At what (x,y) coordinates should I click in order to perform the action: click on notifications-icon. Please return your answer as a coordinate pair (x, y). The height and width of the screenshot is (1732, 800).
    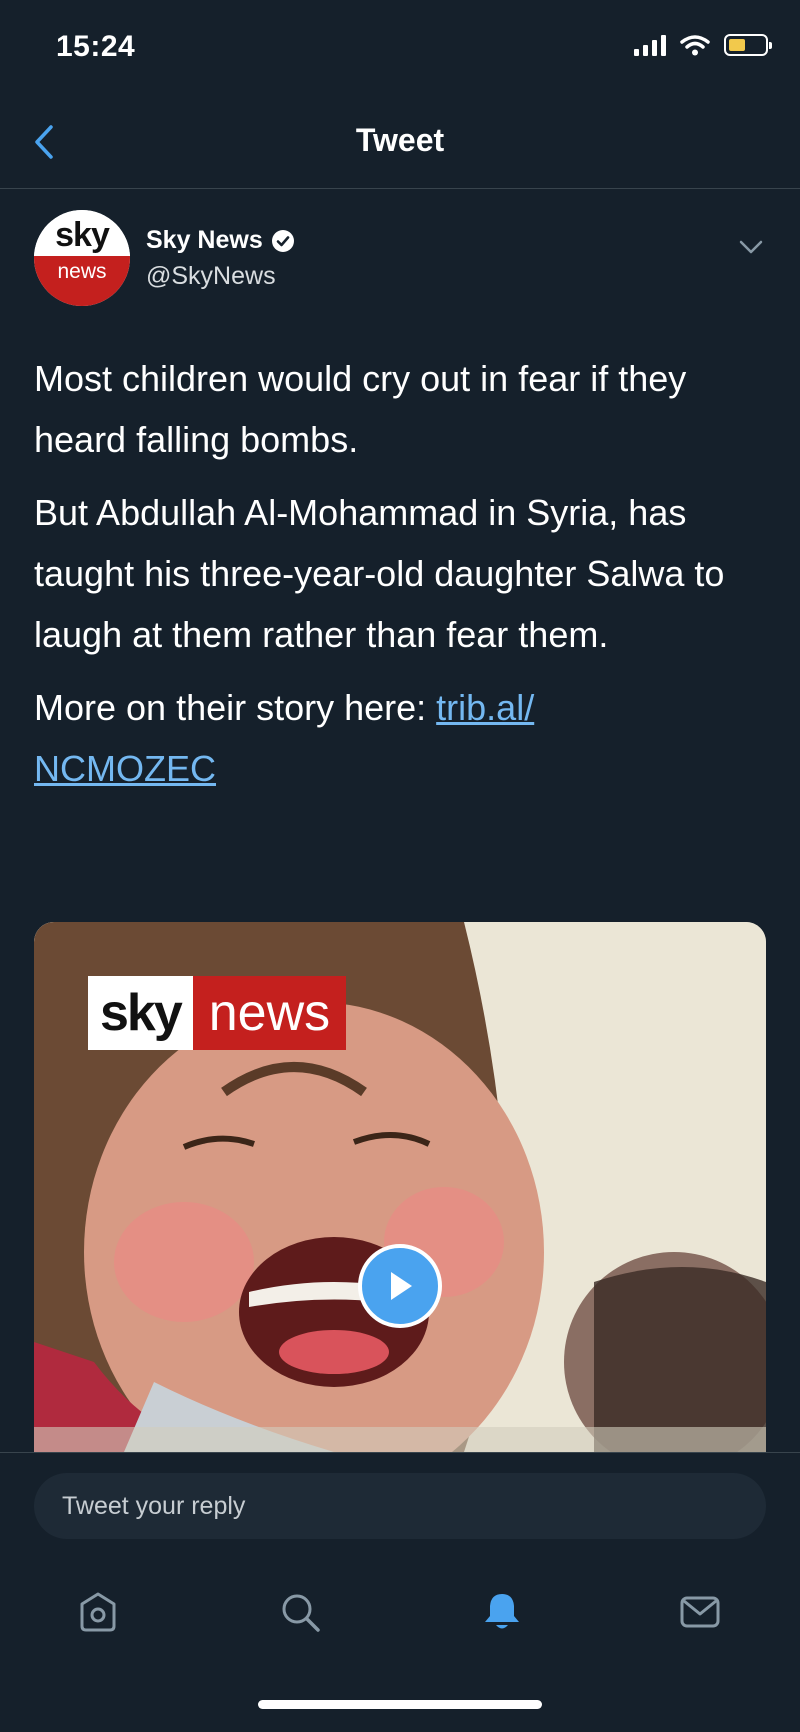
    Looking at the image, I should click on (502, 1611).